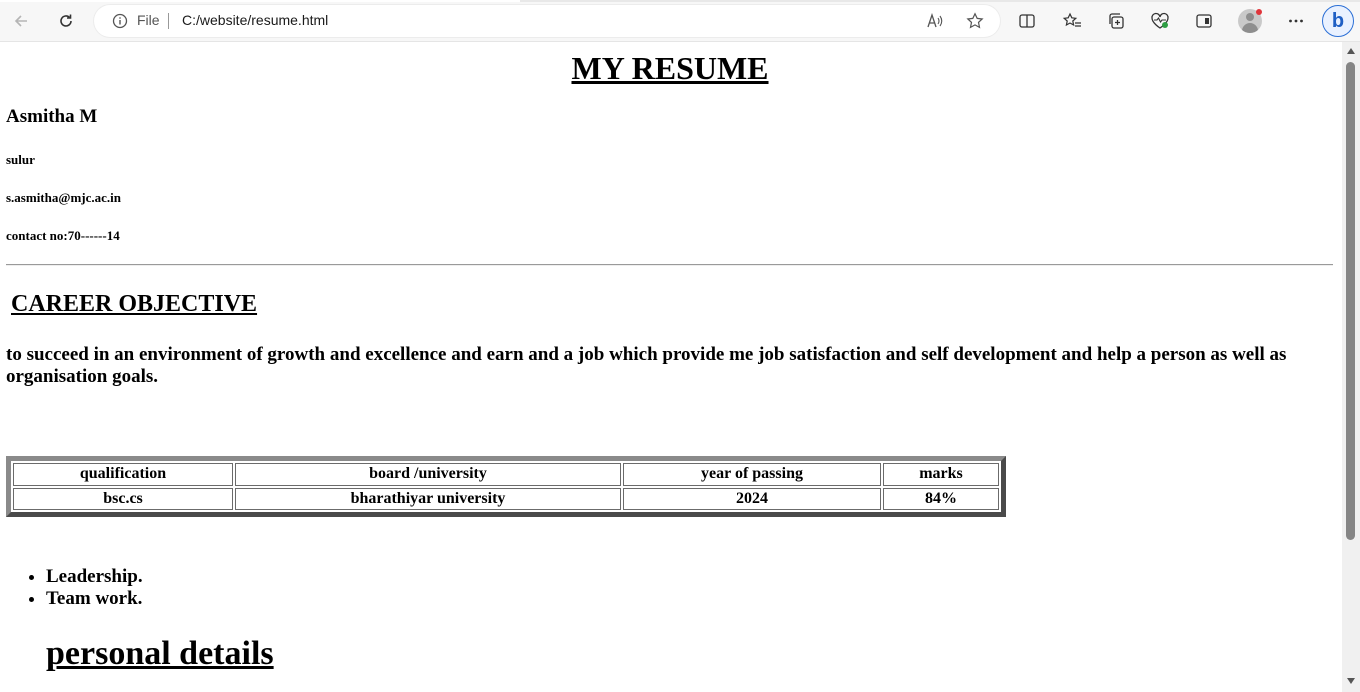 The height and width of the screenshot is (692, 1360). What do you see at coordinates (64, 197) in the screenshot?
I see `email-text: s.asmitha@mjc.ac.in` at bounding box center [64, 197].